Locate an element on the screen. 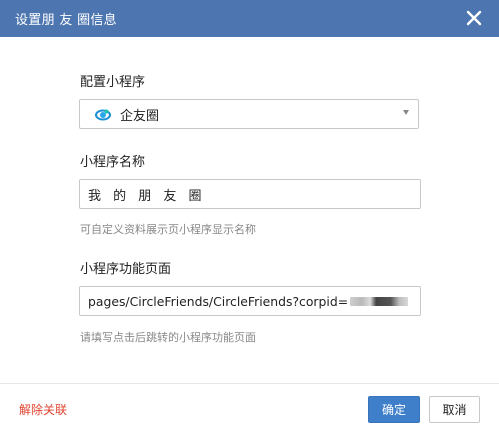 The height and width of the screenshot is (433, 499). cancel-button: 取消 is located at coordinates (454, 409).